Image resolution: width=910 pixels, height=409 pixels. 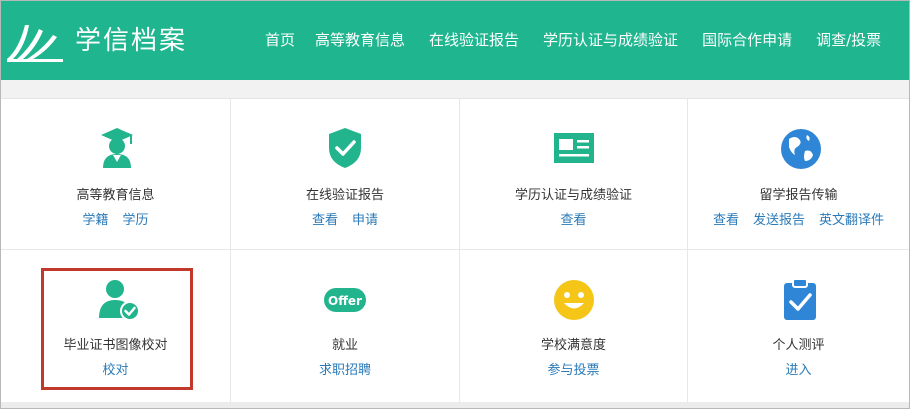 I want to click on tile-school-satisfaction: 学校满意度 参与投票, so click(x=574, y=326).